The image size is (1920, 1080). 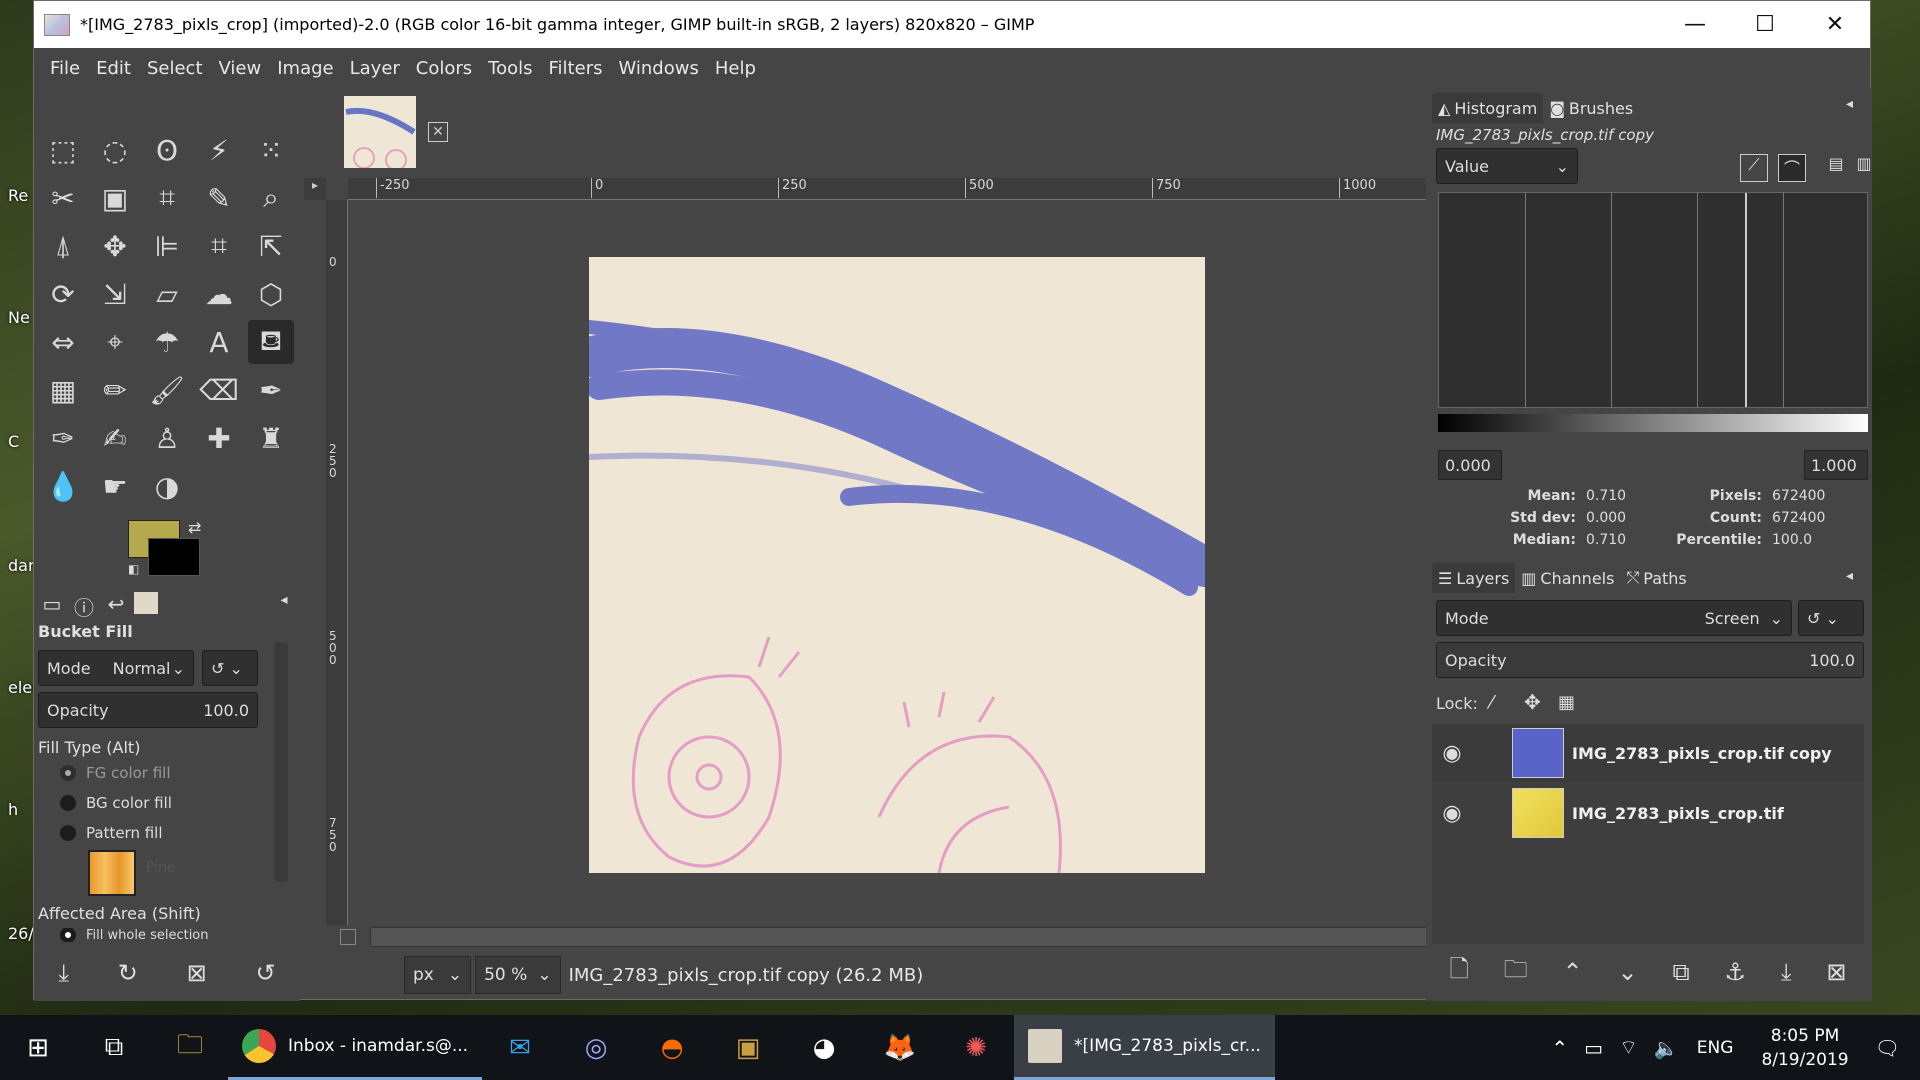 I want to click on task-view-icon: ⧉, so click(x=114, y=1047).